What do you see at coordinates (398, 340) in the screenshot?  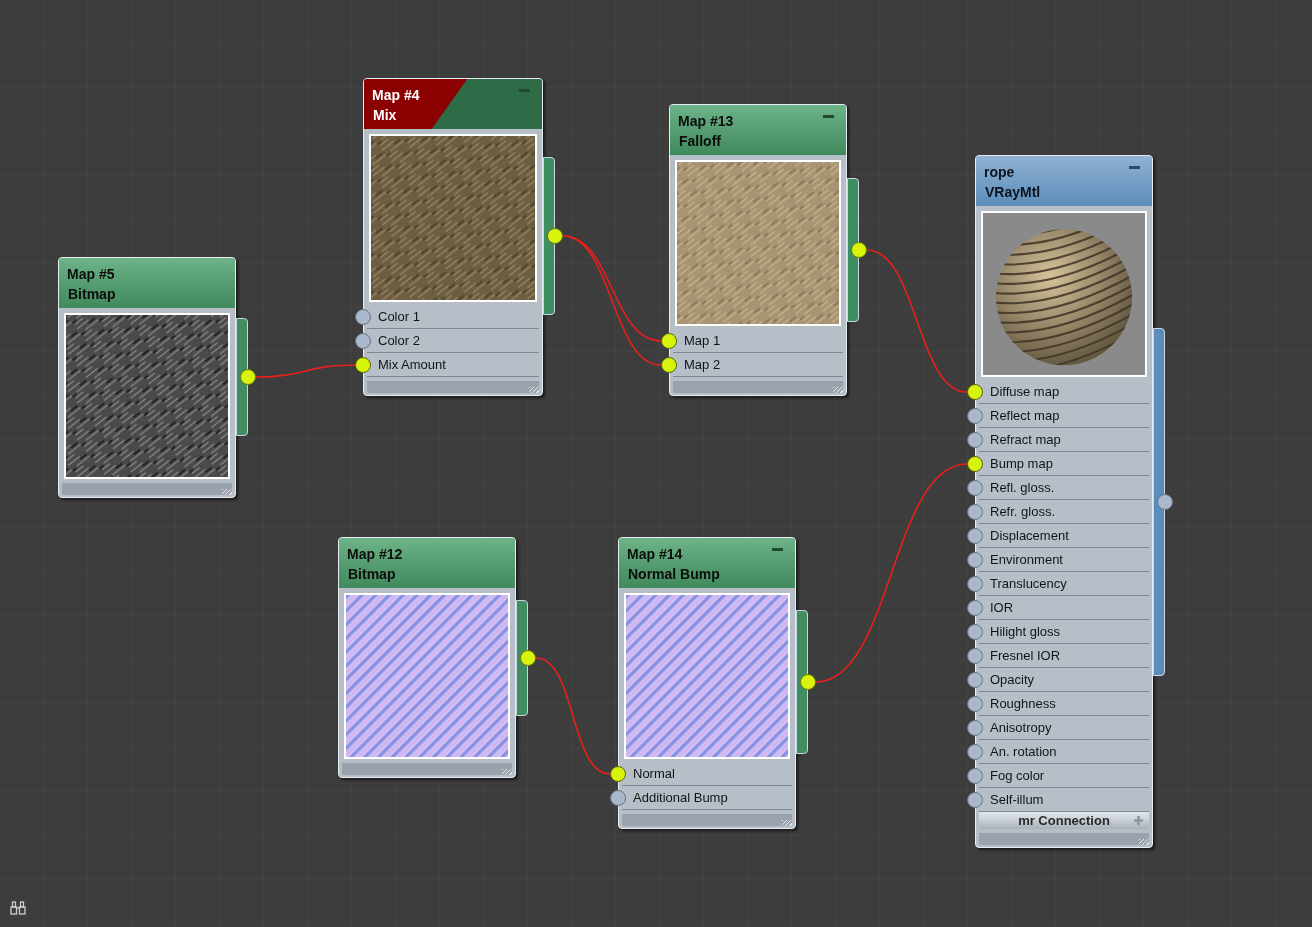 I see `input-label: Color 2` at bounding box center [398, 340].